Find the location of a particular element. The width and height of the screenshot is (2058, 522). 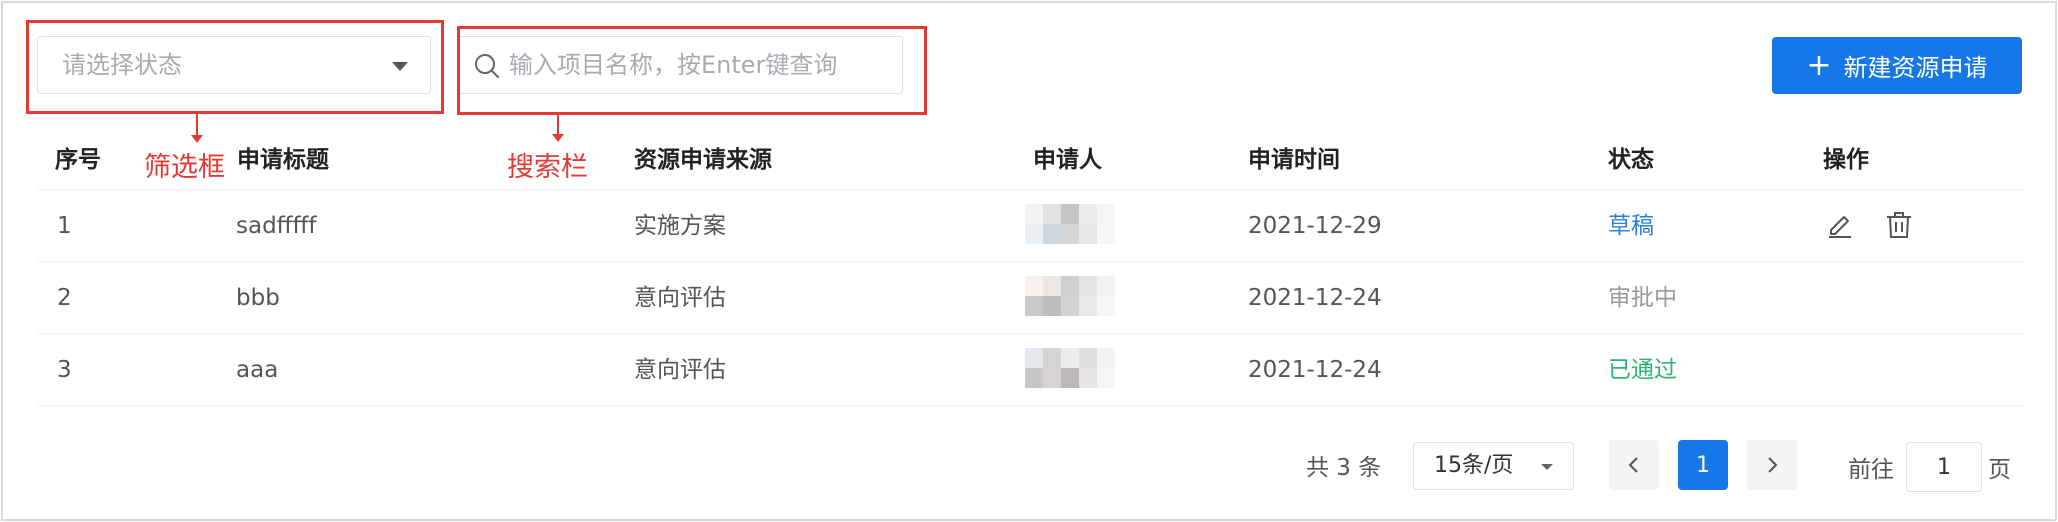

row-index: 2 is located at coordinates (64, 298).